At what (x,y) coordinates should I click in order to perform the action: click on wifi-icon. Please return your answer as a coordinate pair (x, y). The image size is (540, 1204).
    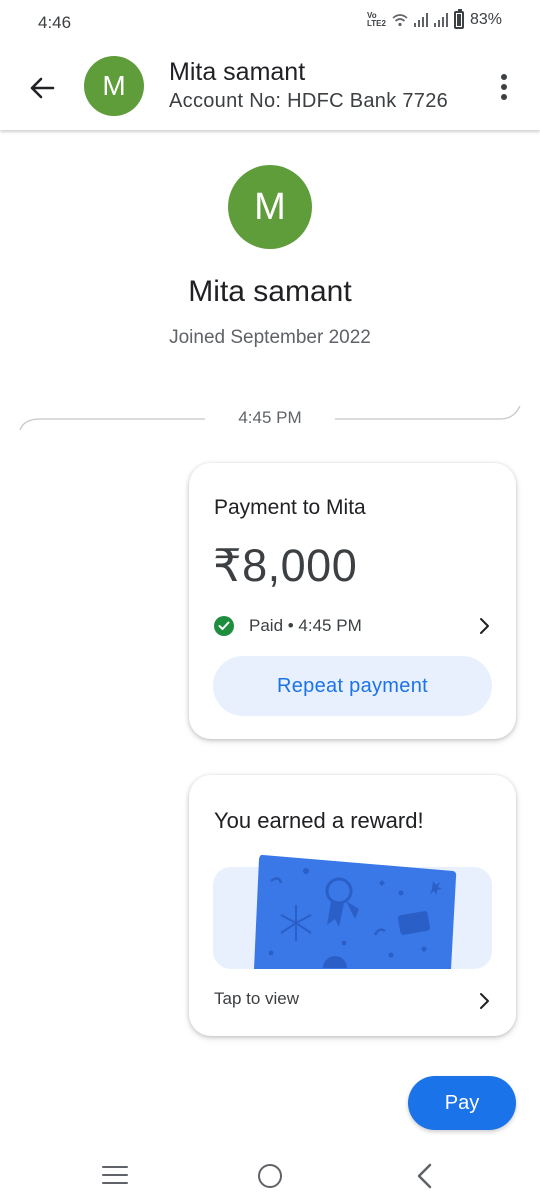
    Looking at the image, I should click on (400, 20).